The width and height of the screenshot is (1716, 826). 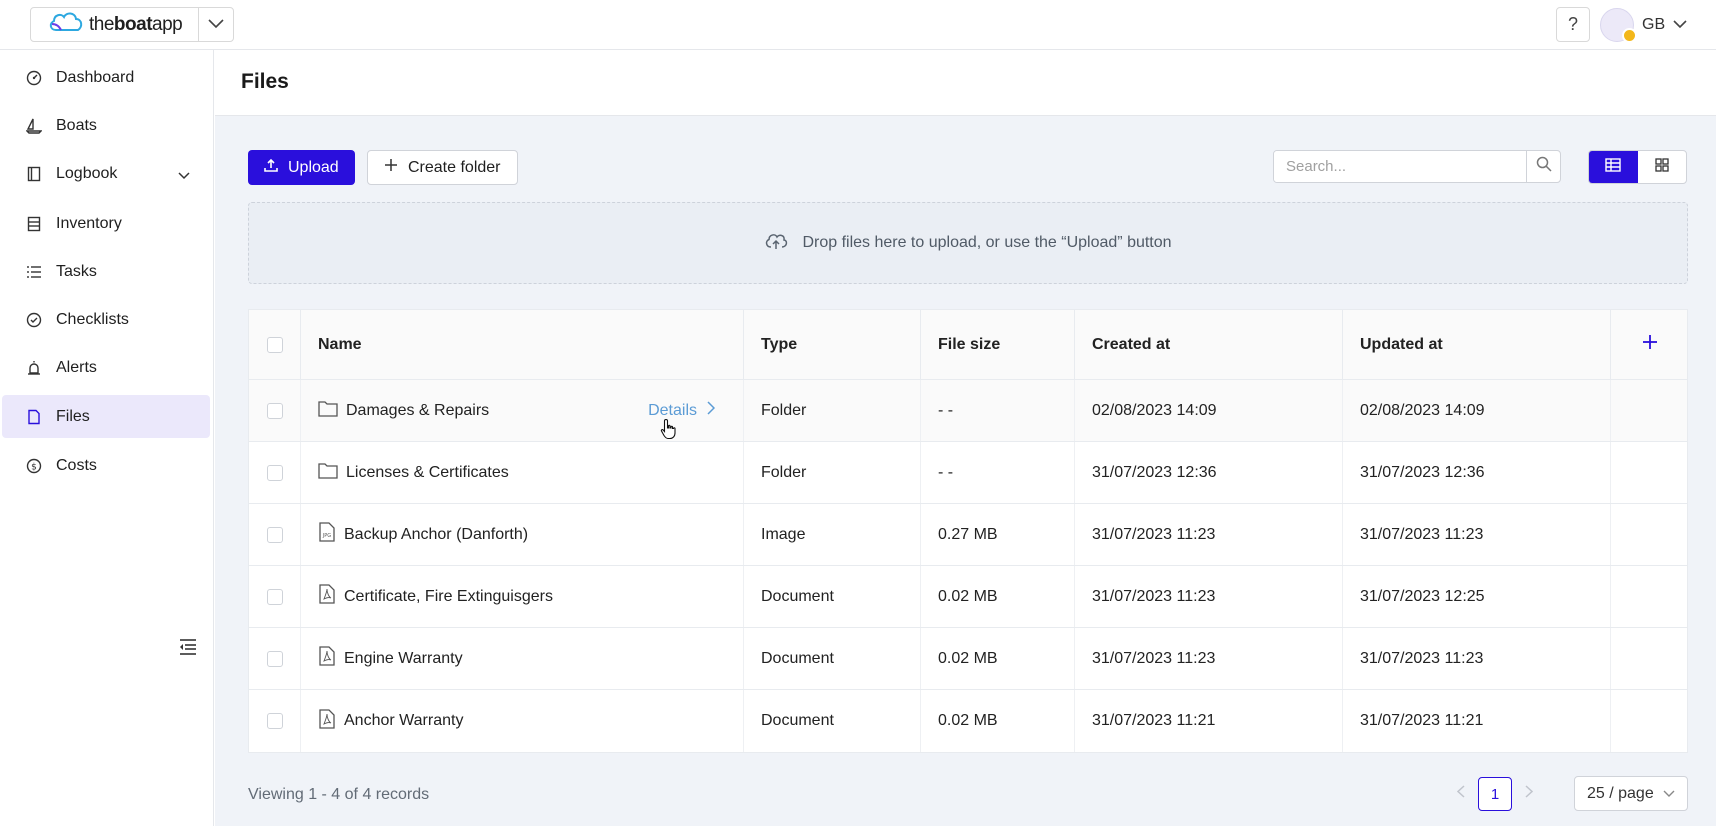 What do you see at coordinates (522, 472) in the screenshot?
I see `name-cell: Licenses & Certificates` at bounding box center [522, 472].